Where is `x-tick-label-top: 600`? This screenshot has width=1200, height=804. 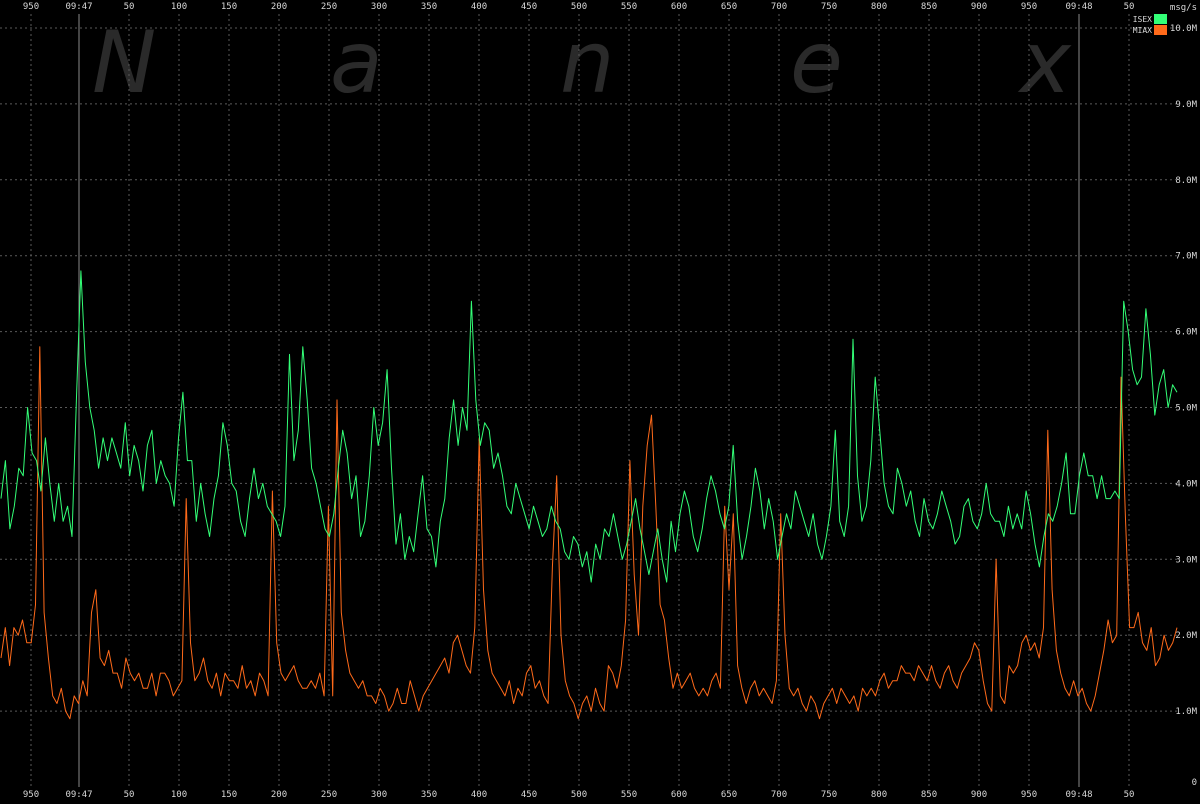 x-tick-label-top: 600 is located at coordinates (679, 7).